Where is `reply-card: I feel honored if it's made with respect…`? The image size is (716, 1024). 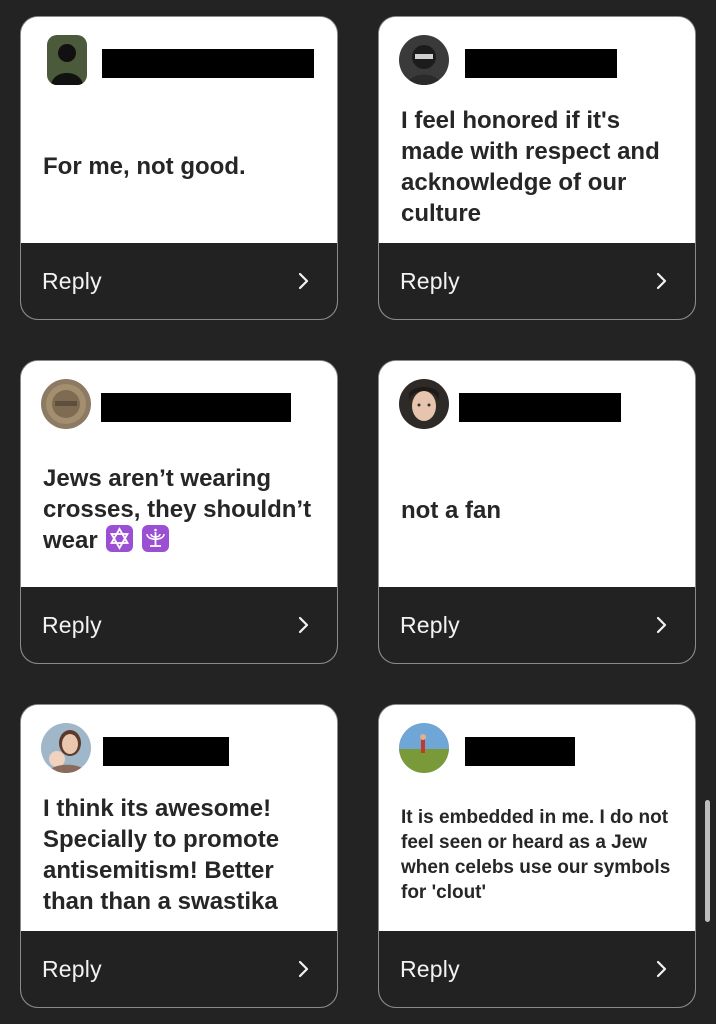
reply-card: I feel honored if it's made with respect… is located at coordinates (537, 168).